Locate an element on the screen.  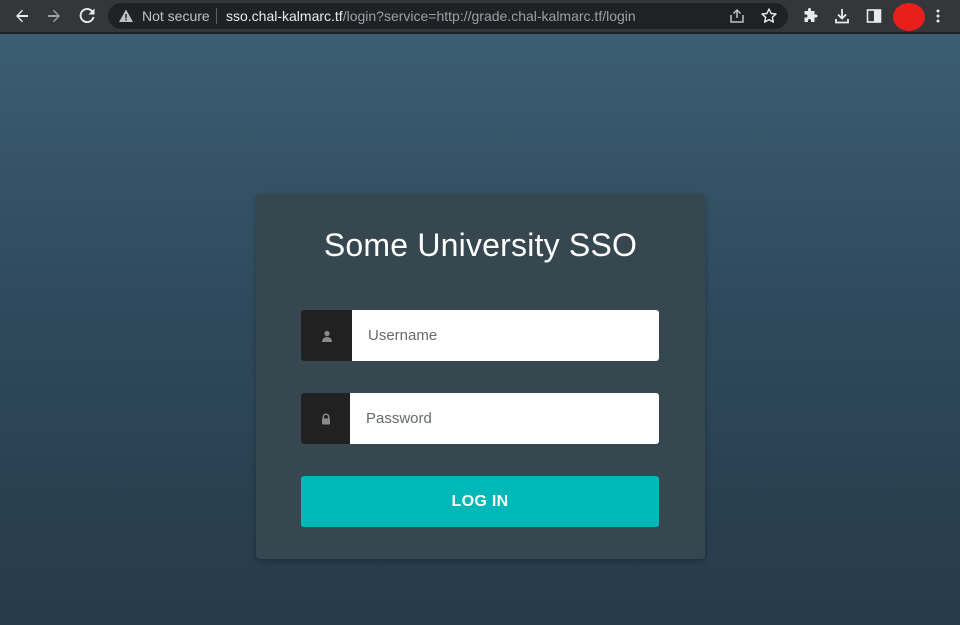
lock-icon is located at coordinates (325, 418).